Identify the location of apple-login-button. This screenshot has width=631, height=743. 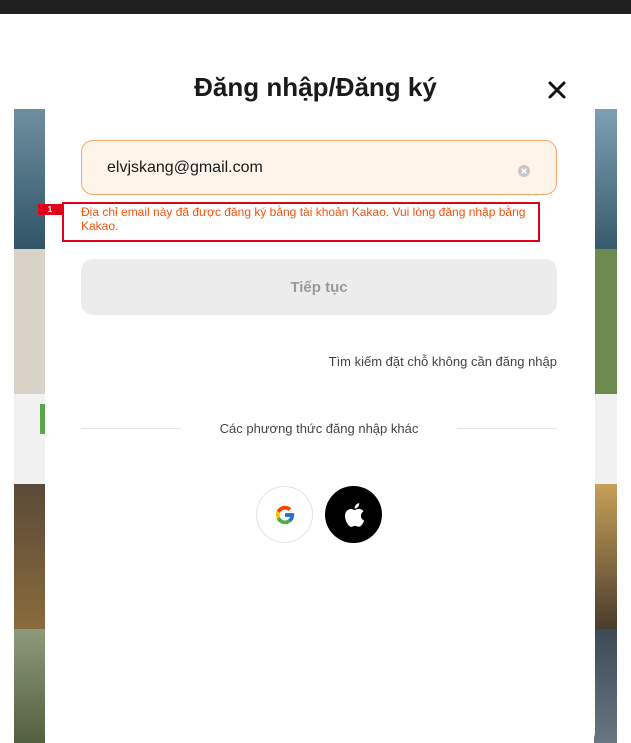
(353, 514).